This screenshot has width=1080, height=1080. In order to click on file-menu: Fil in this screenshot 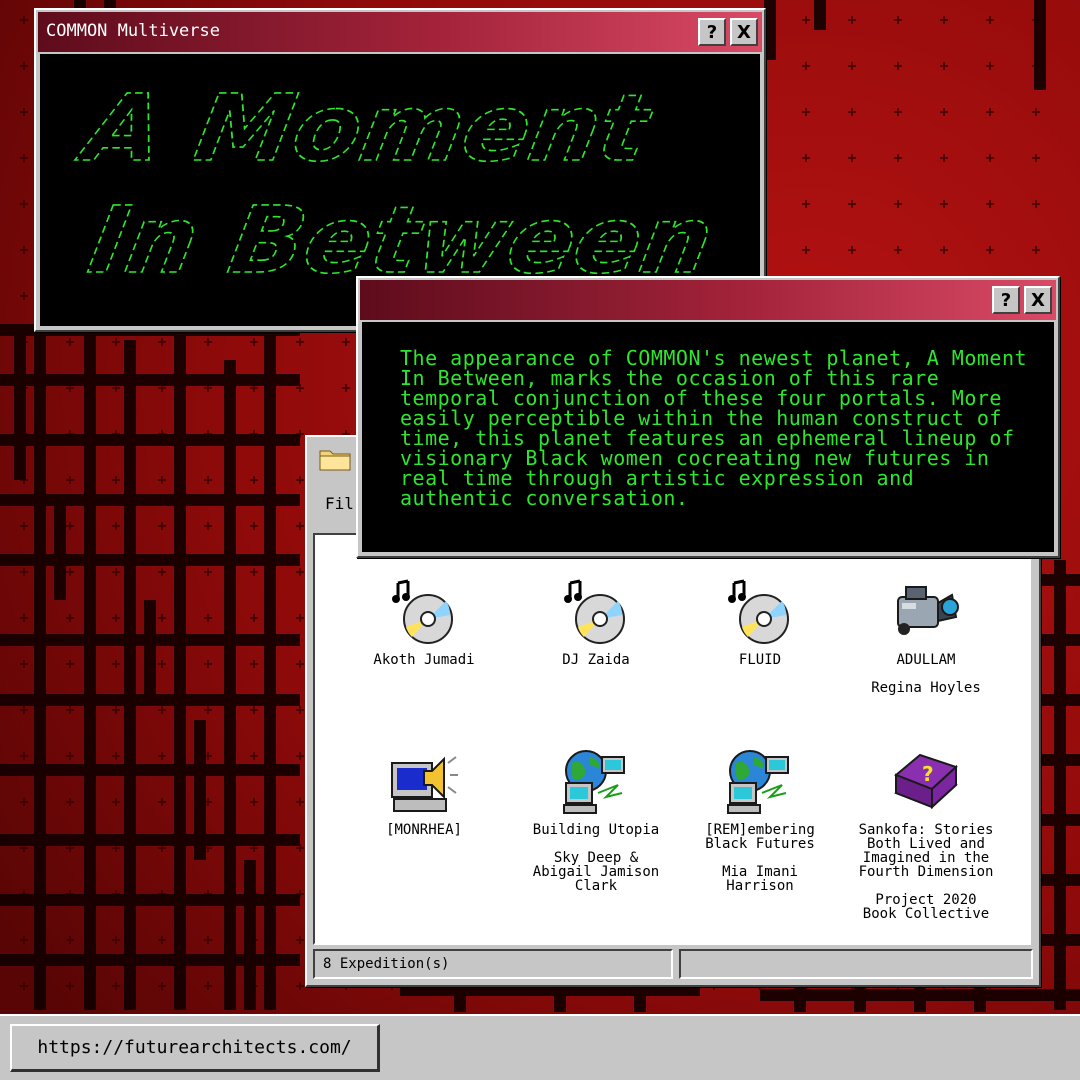, I will do `click(339, 503)`.